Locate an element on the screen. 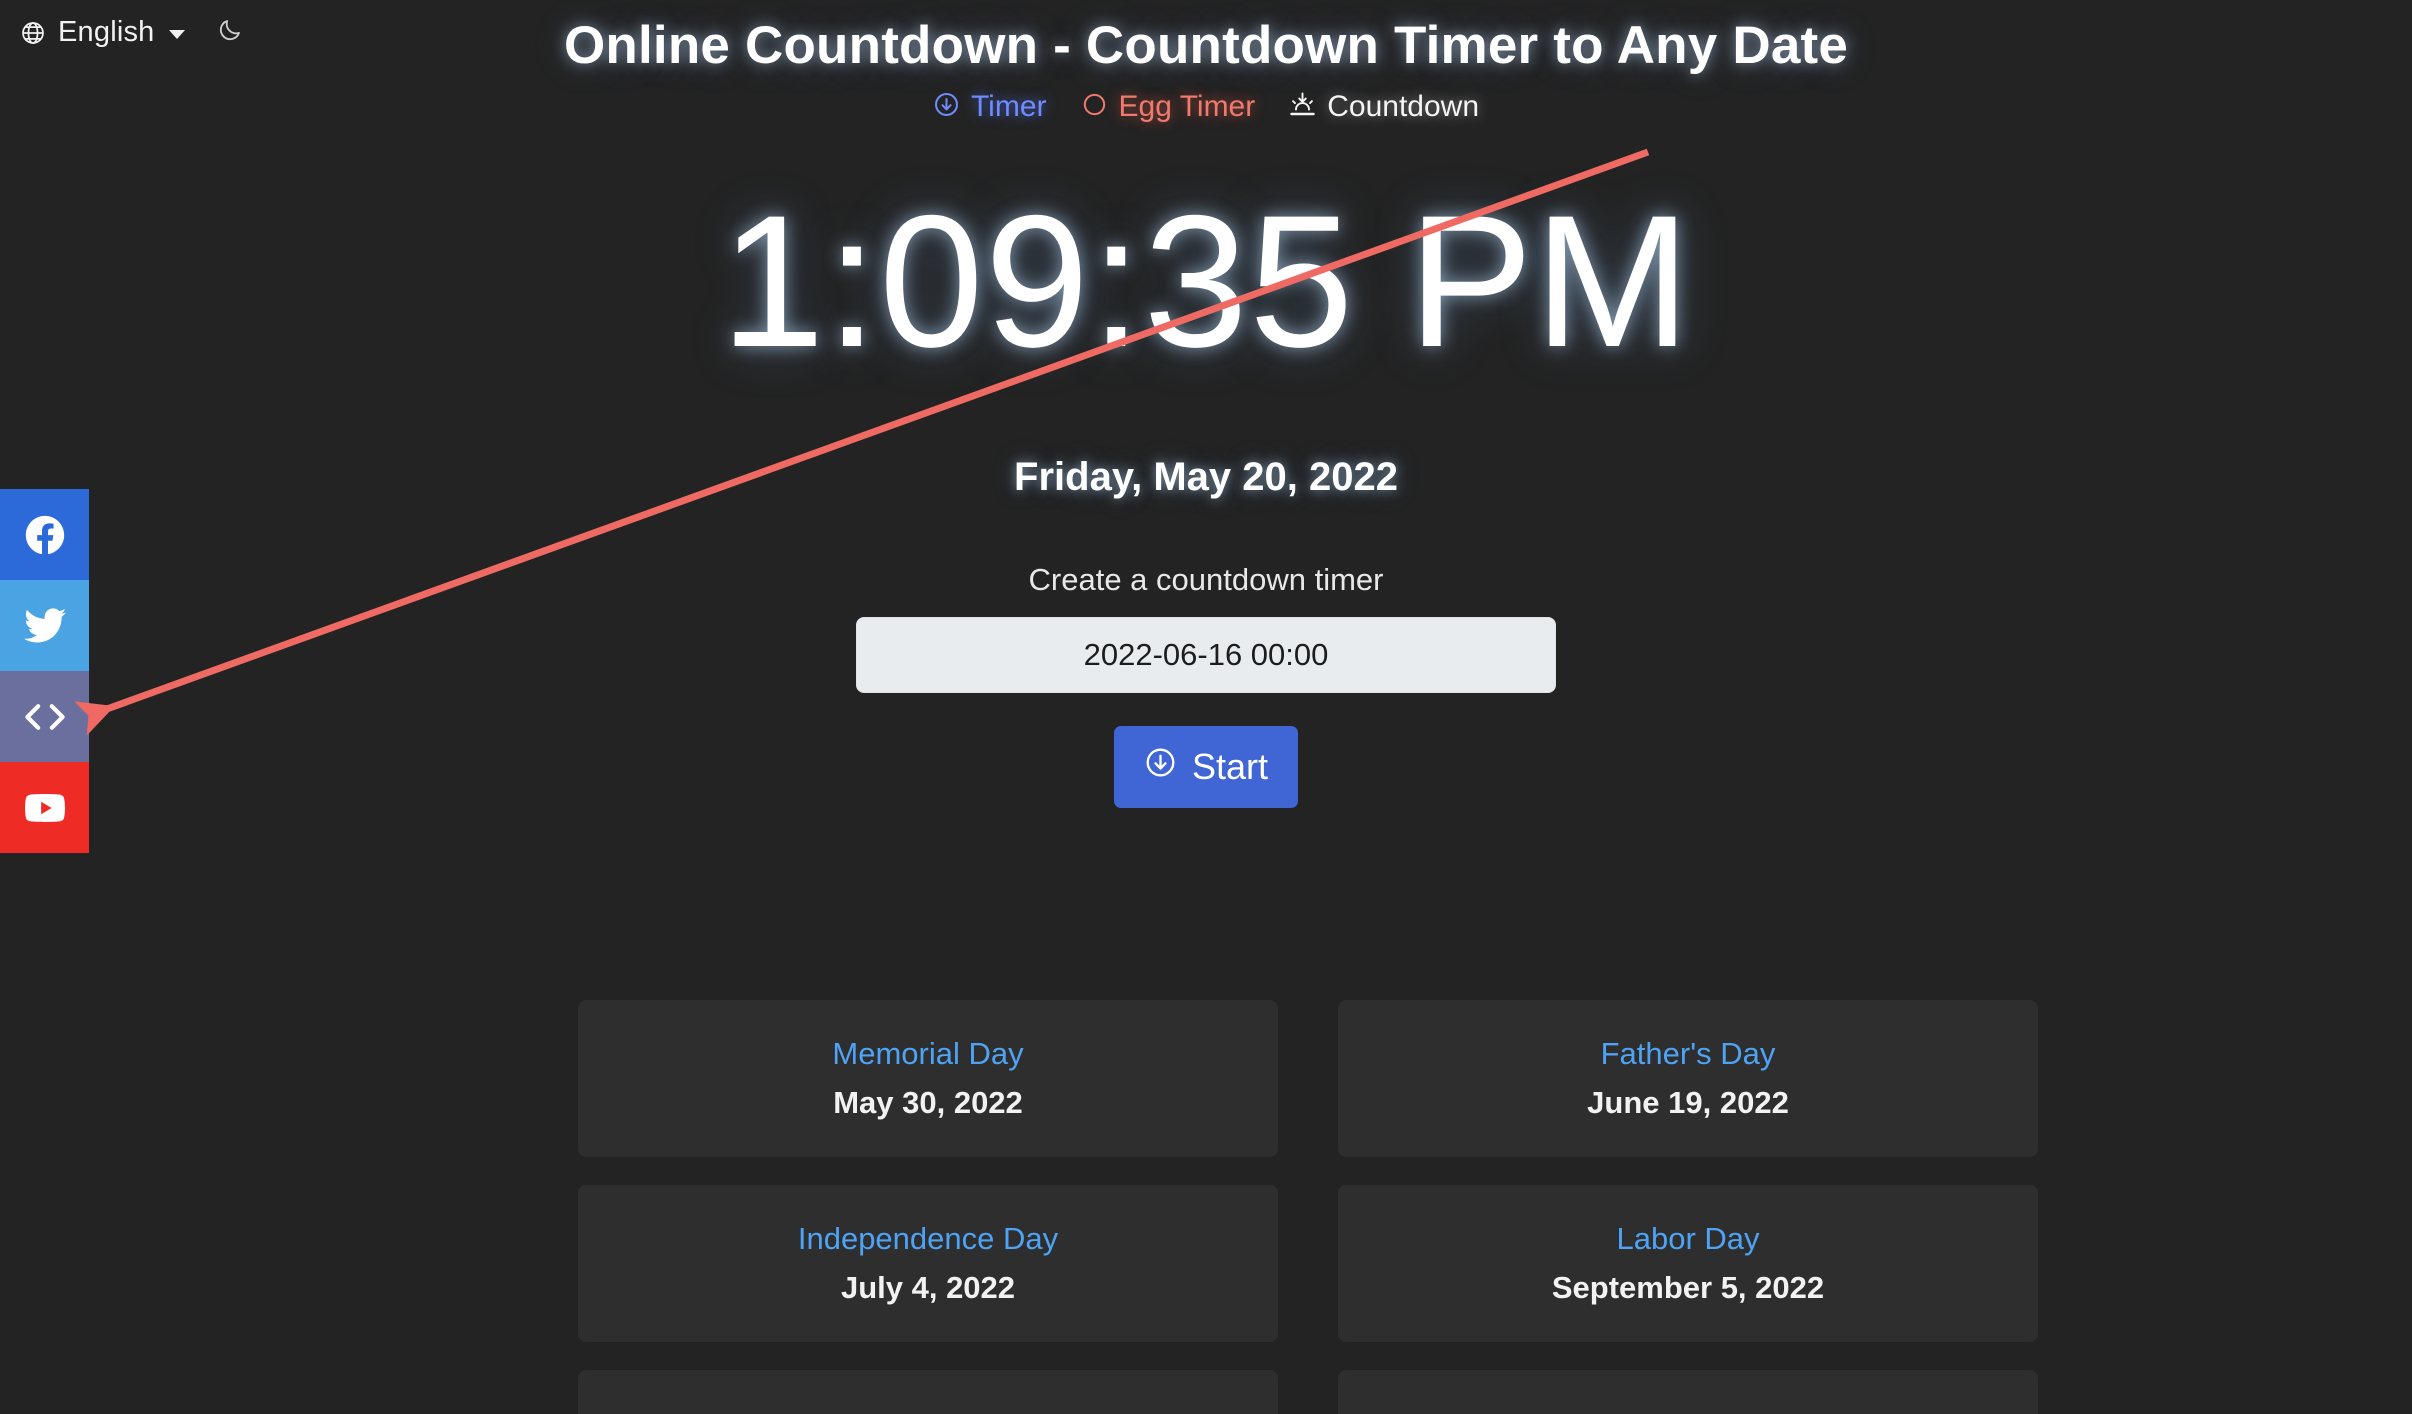 The width and height of the screenshot is (2412, 1414). holiday-card: Independence Day July 4, 2022 is located at coordinates (928, 1263).